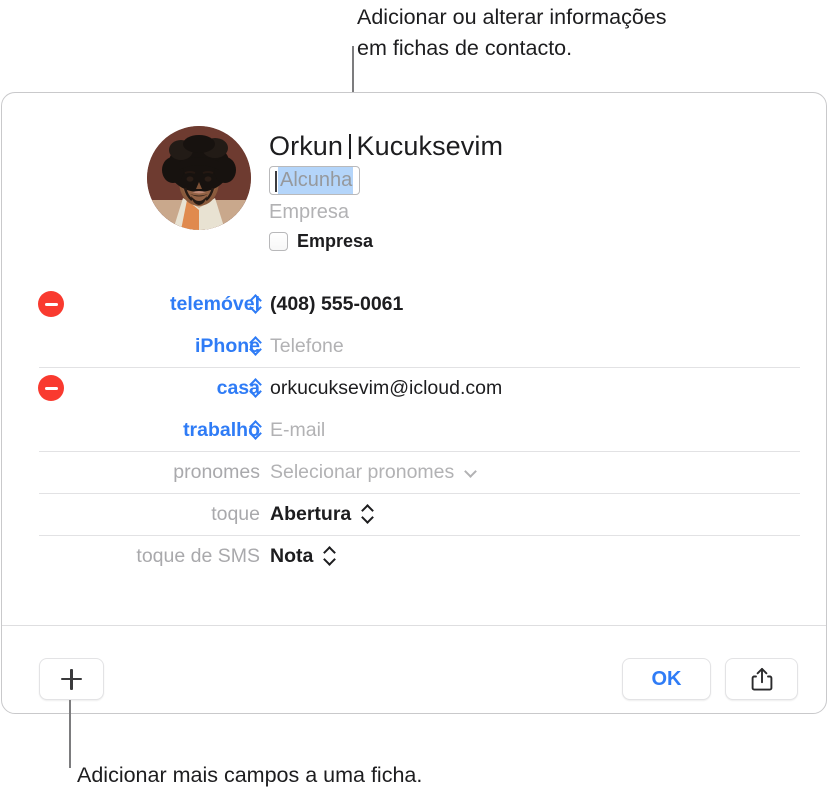 Image resolution: width=830 pixels, height=798 pixels. Describe the element at coordinates (386, 241) in the screenshot. I see `company-checkbox-row: Empresa` at that location.